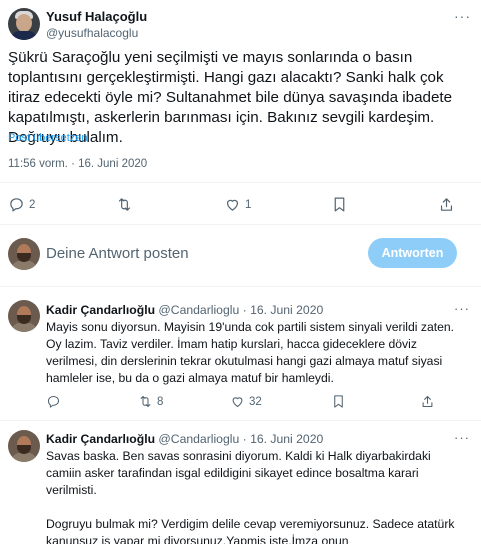 The image size is (481, 544). Describe the element at coordinates (96, 16) in the screenshot. I see `author-name: Yusuf Halaçoğlu` at that location.